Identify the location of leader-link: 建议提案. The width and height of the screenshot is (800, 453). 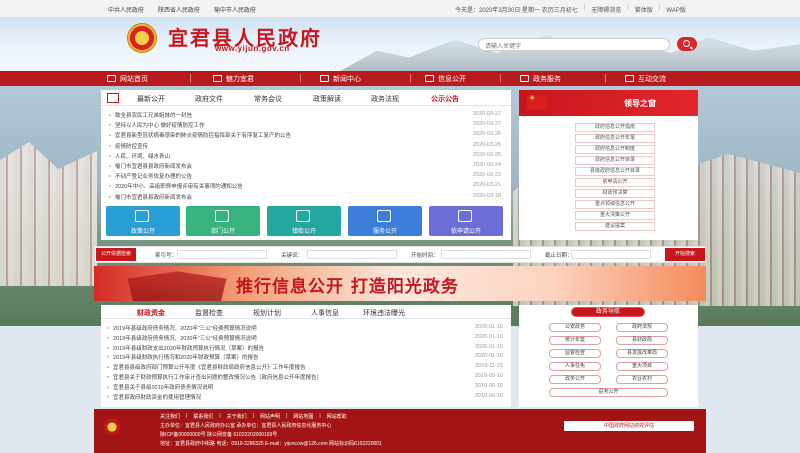
(615, 226).